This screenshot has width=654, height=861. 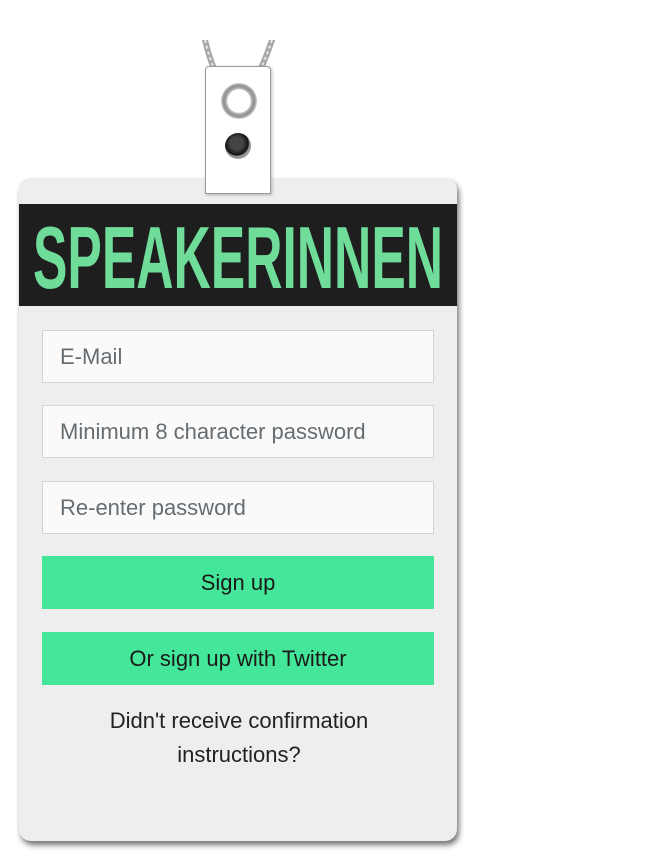 I want to click on logo-text: SPEAKERINNEN, so click(x=238, y=255).